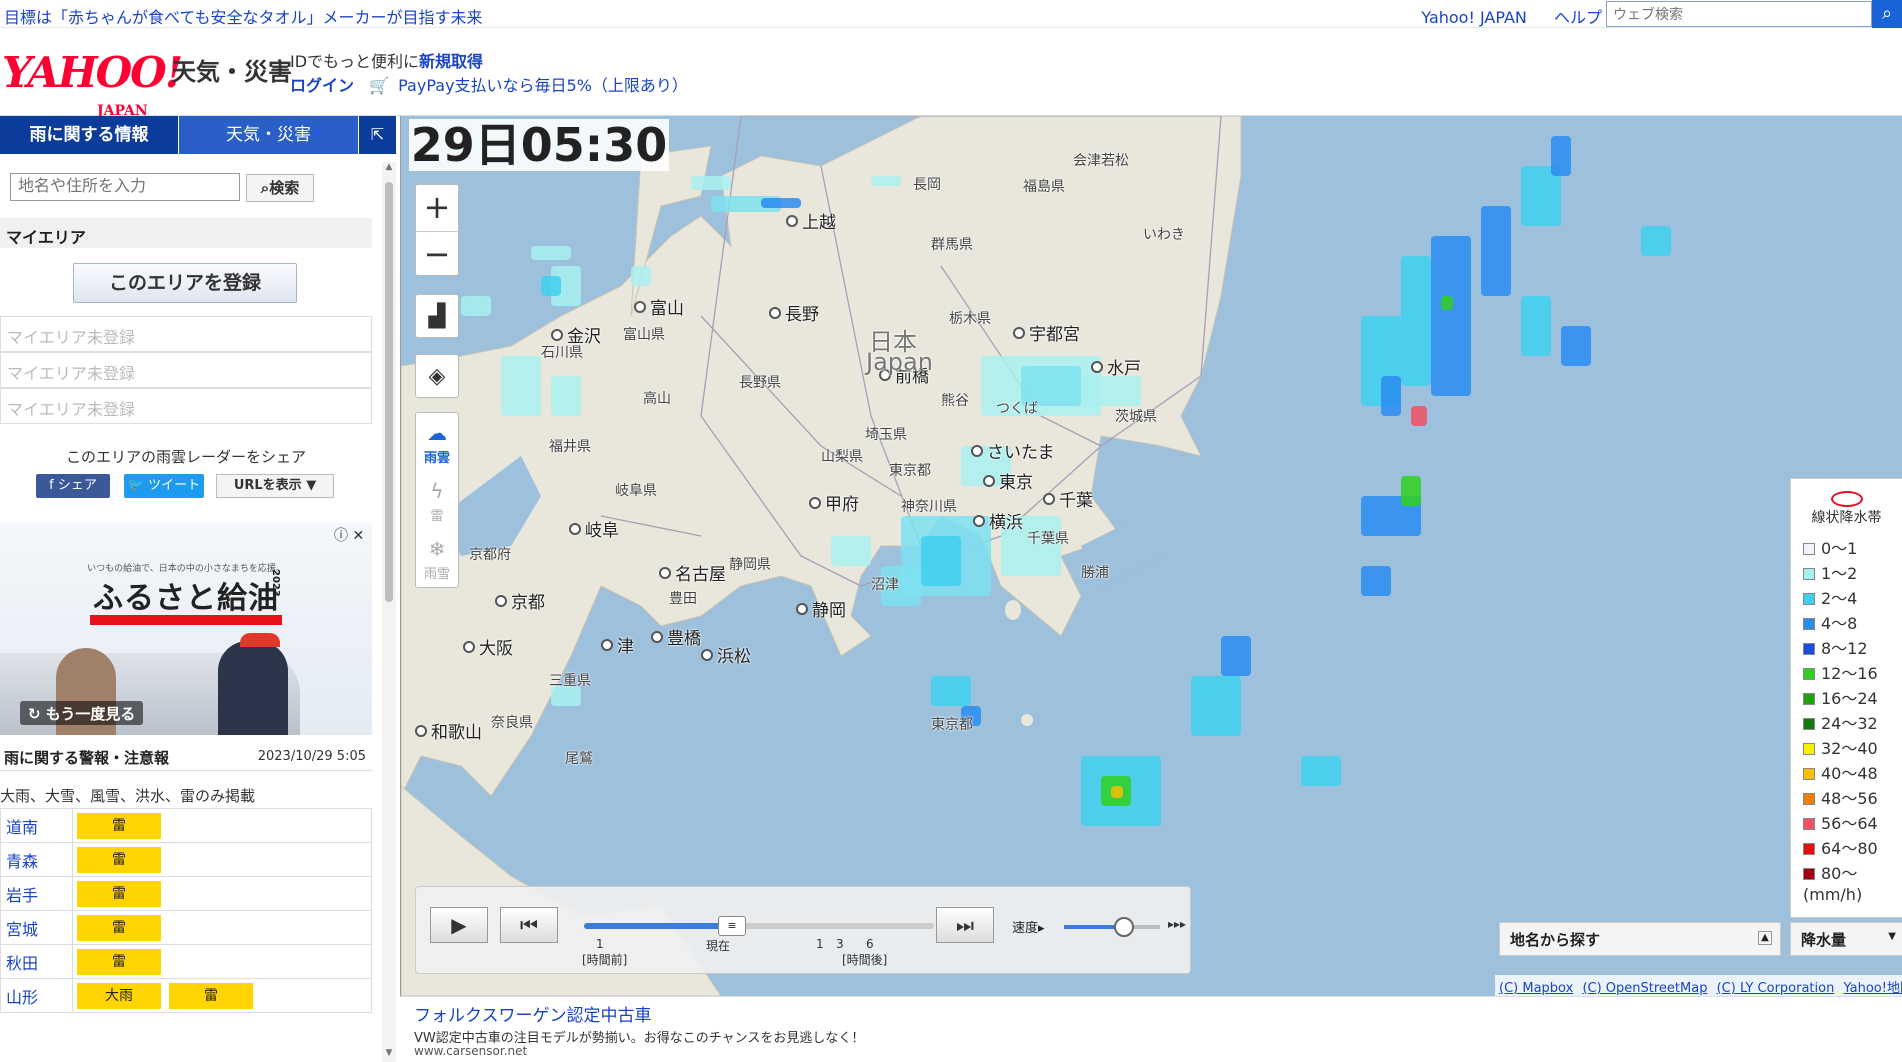 The image size is (1902, 1062). Describe the element at coordinates (998, 520) in the screenshot. I see `city-label: 横浜` at that location.